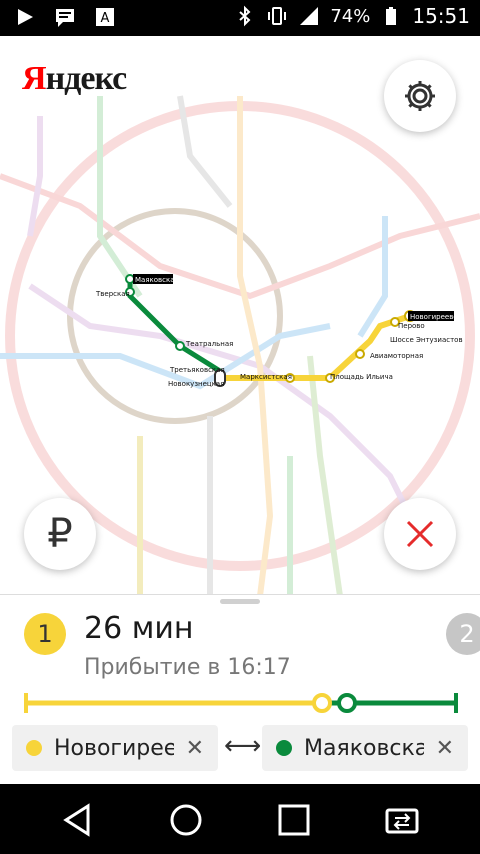 Image resolution: width=480 pixels, height=854 pixels. I want to click on sheet-drag-handle, so click(240, 601).